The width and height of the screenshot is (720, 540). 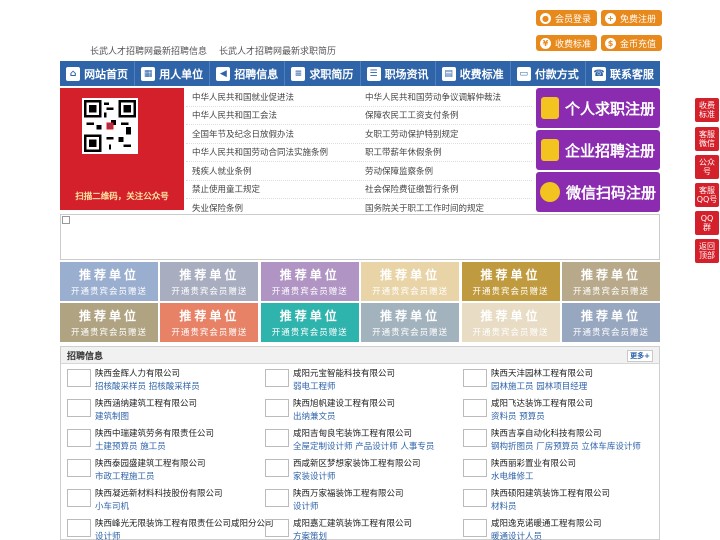 I want to click on company-link: 陕西涵纳建筑工程有限公司, so click(x=146, y=403).